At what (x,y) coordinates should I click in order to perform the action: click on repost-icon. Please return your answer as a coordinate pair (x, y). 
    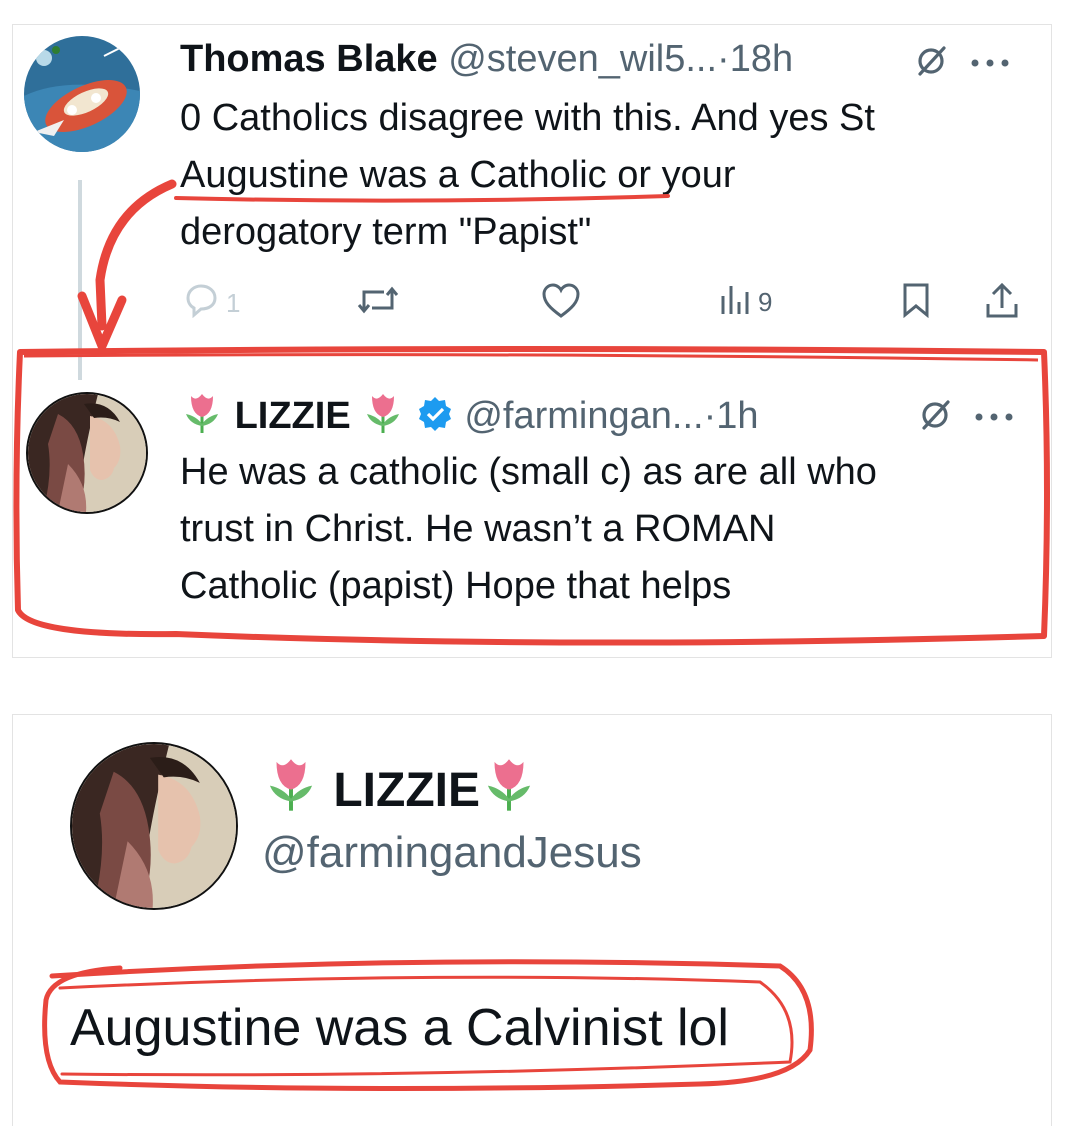
    Looking at the image, I should click on (378, 303).